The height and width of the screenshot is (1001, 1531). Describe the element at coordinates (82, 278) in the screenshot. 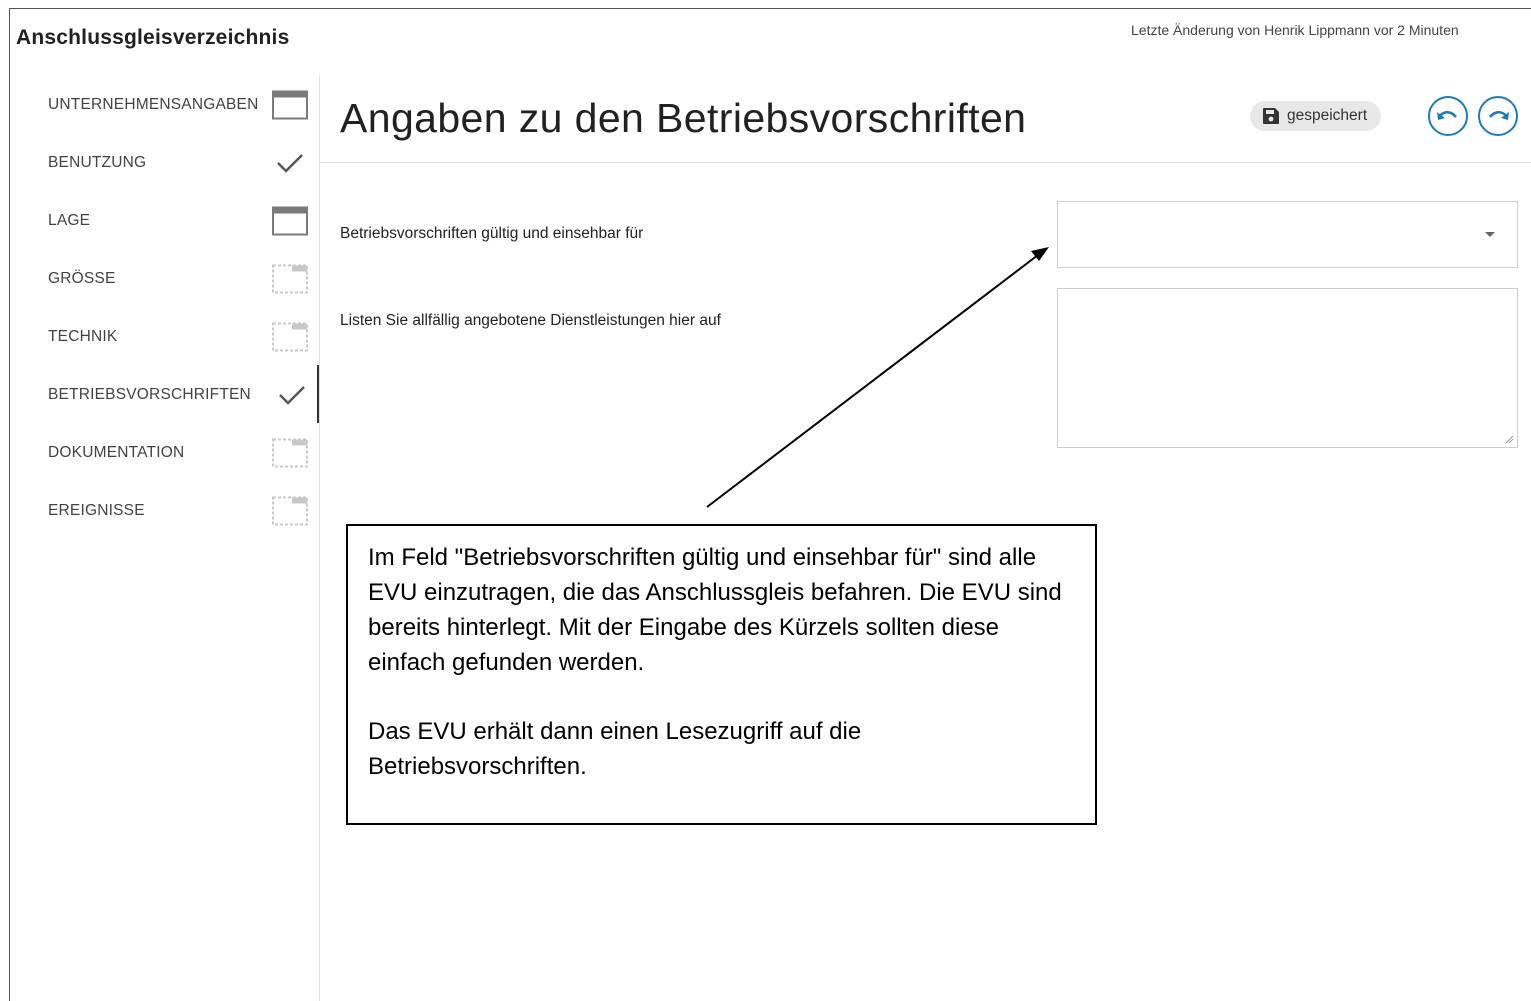

I see `sidebar-item-label: GRÖSSE` at that location.